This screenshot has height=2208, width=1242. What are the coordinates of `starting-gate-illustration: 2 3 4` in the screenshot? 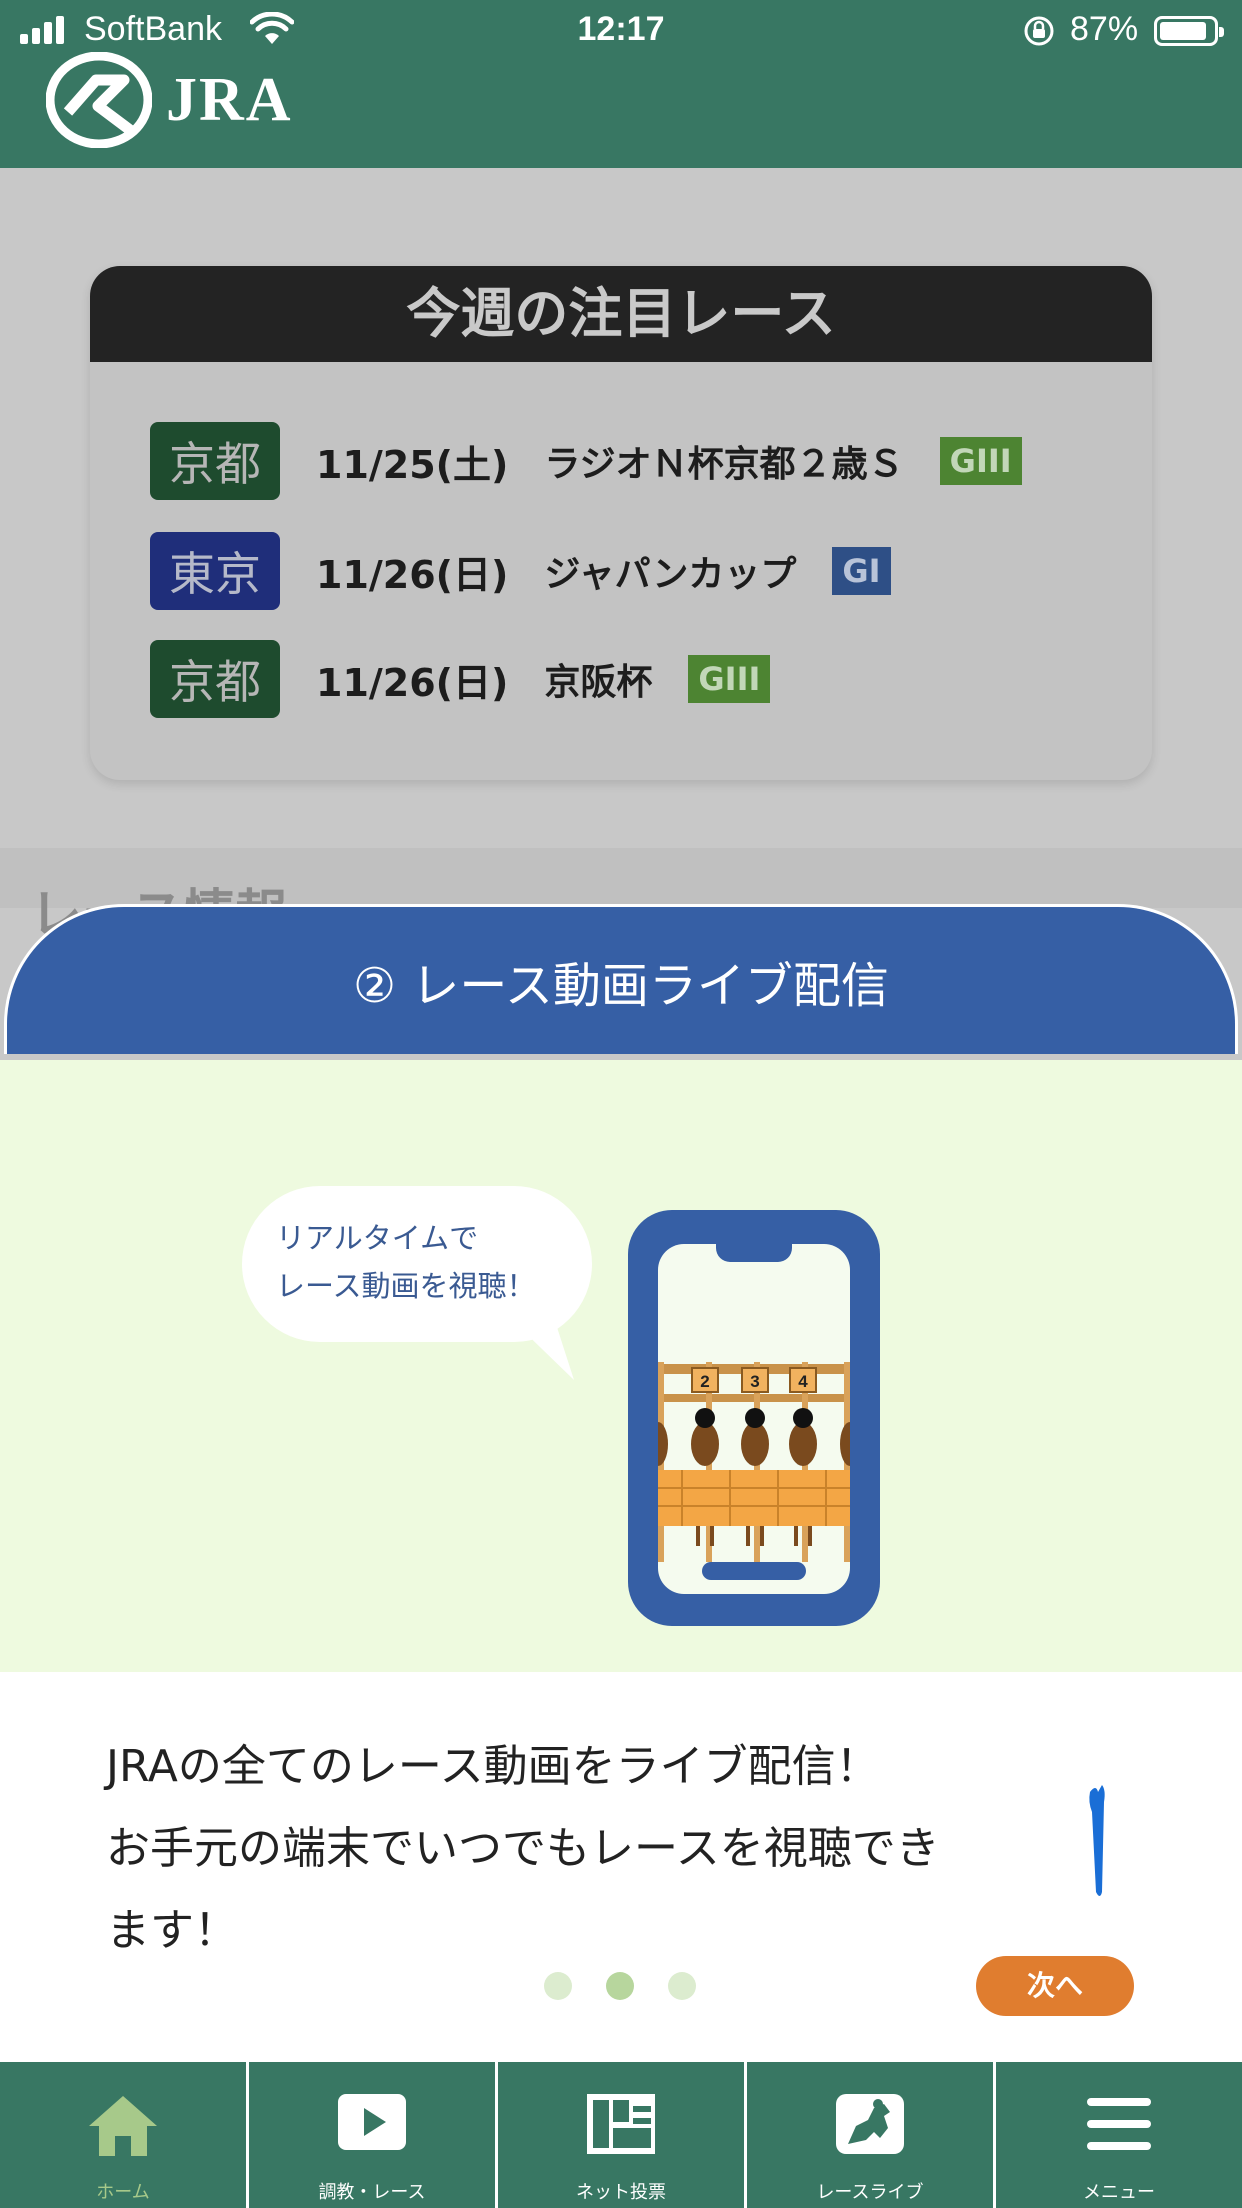 It's located at (754, 1462).